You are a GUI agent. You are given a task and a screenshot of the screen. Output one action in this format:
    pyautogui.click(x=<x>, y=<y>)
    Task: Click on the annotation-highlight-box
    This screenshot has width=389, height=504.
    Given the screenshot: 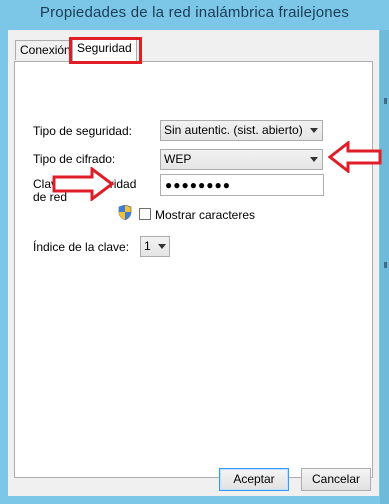 What is the action you would take?
    pyautogui.click(x=105, y=50)
    